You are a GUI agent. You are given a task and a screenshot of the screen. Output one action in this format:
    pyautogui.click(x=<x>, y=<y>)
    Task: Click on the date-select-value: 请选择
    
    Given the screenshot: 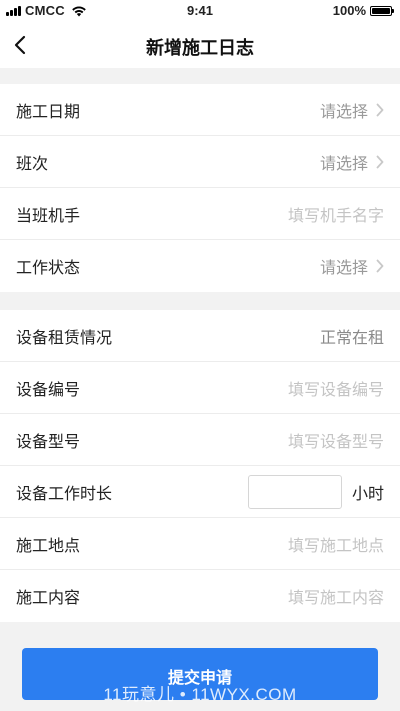 What is the action you would take?
    pyautogui.click(x=343, y=112)
    